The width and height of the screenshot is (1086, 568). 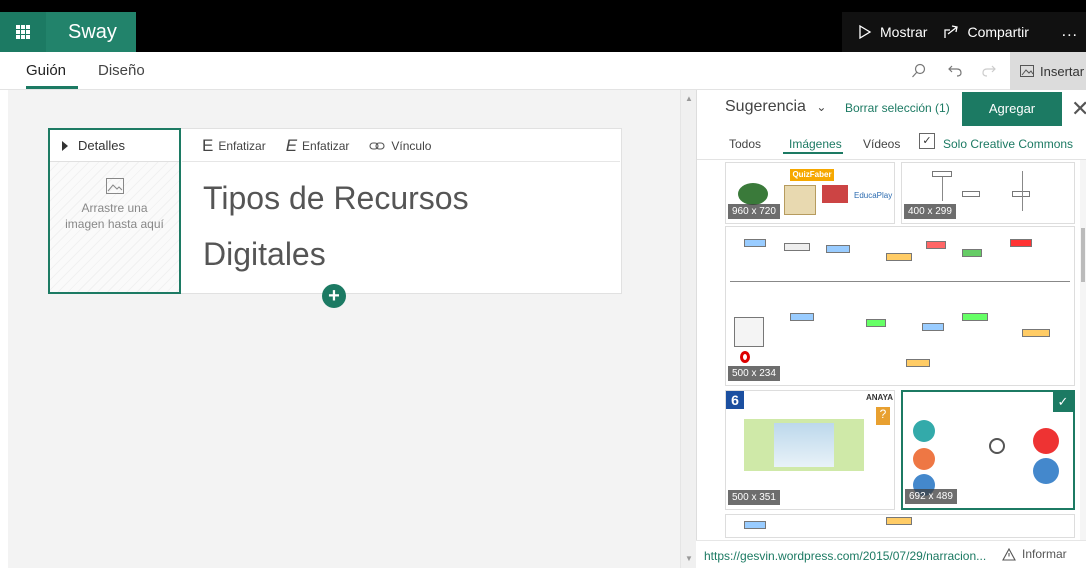 What do you see at coordinates (334, 296) in the screenshot?
I see `add-content-button: +` at bounding box center [334, 296].